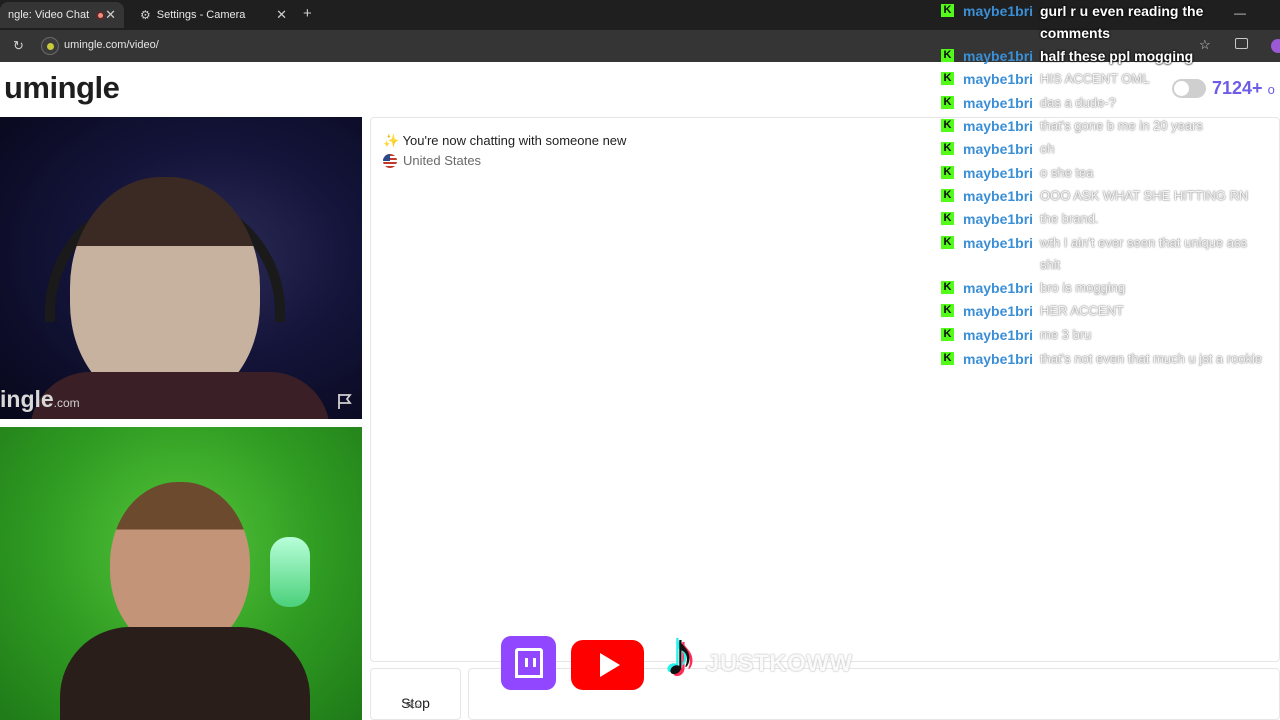  Describe the element at coordinates (66, 403) in the screenshot. I see `watermark-suffix: .com` at that location.